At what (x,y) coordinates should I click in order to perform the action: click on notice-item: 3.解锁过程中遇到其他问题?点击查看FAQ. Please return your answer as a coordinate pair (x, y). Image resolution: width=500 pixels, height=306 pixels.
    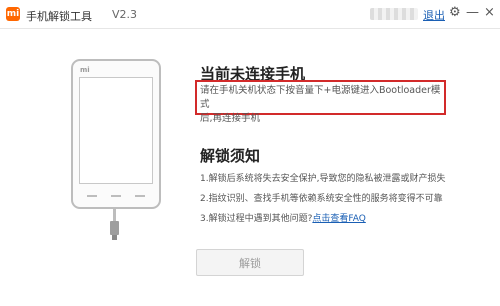
    Looking at the image, I should click on (322, 223).